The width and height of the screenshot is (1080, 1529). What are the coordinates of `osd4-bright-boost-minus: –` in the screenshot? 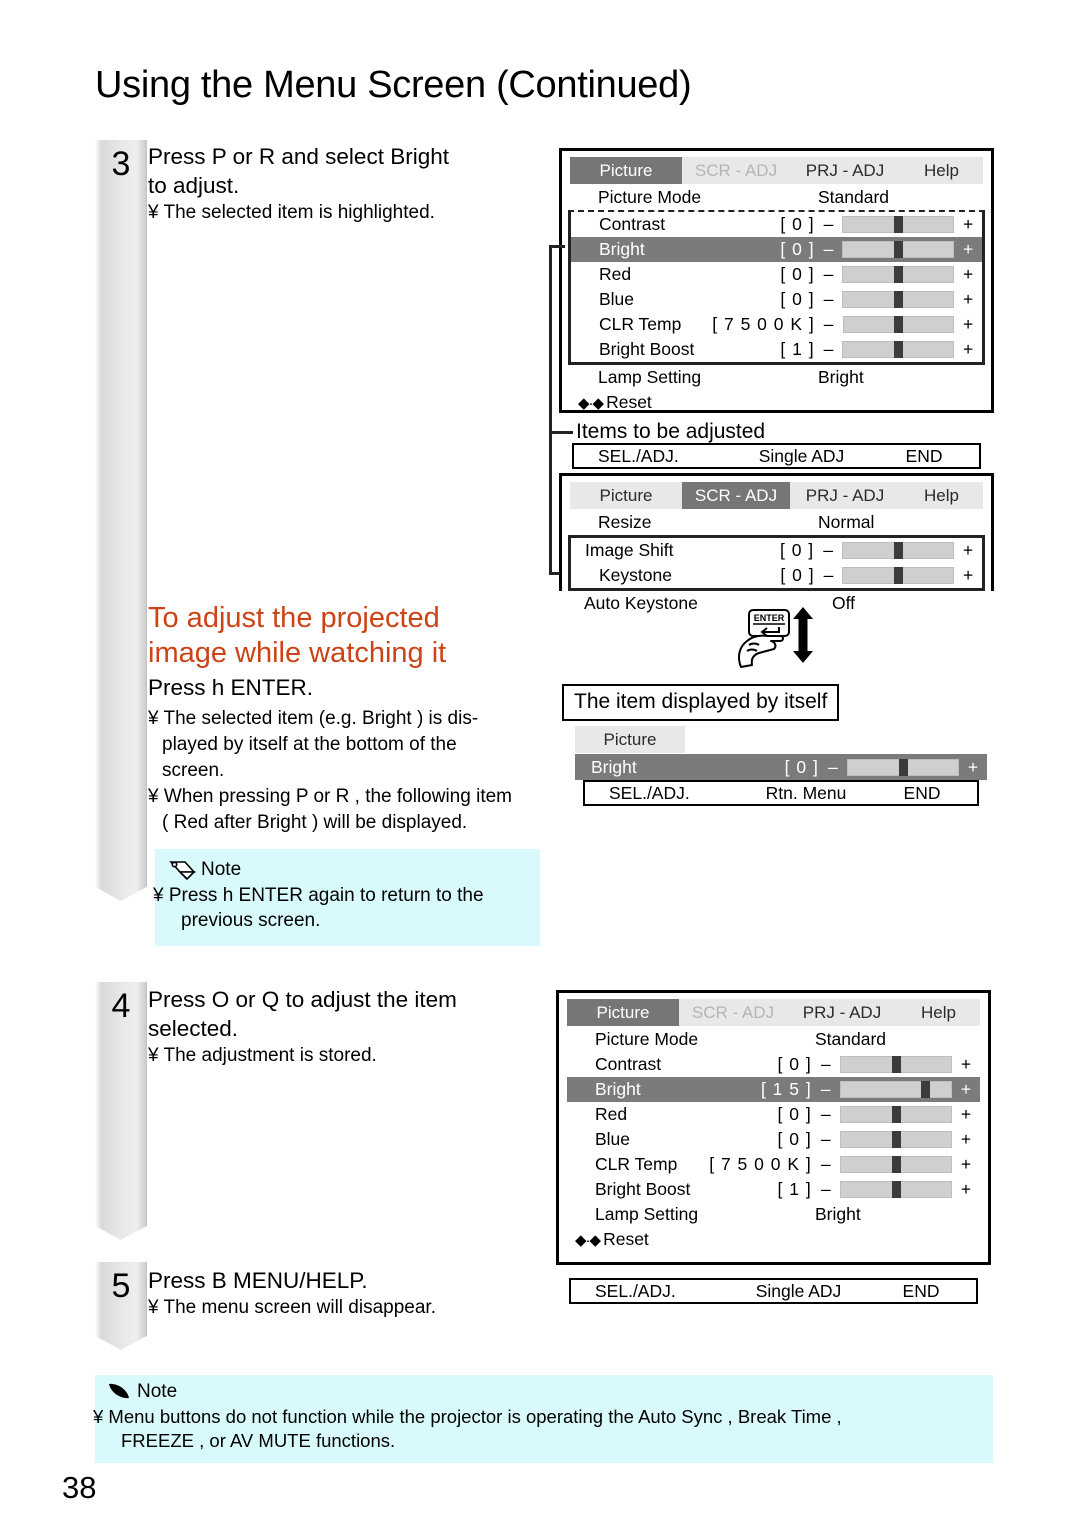 It's located at (826, 1189).